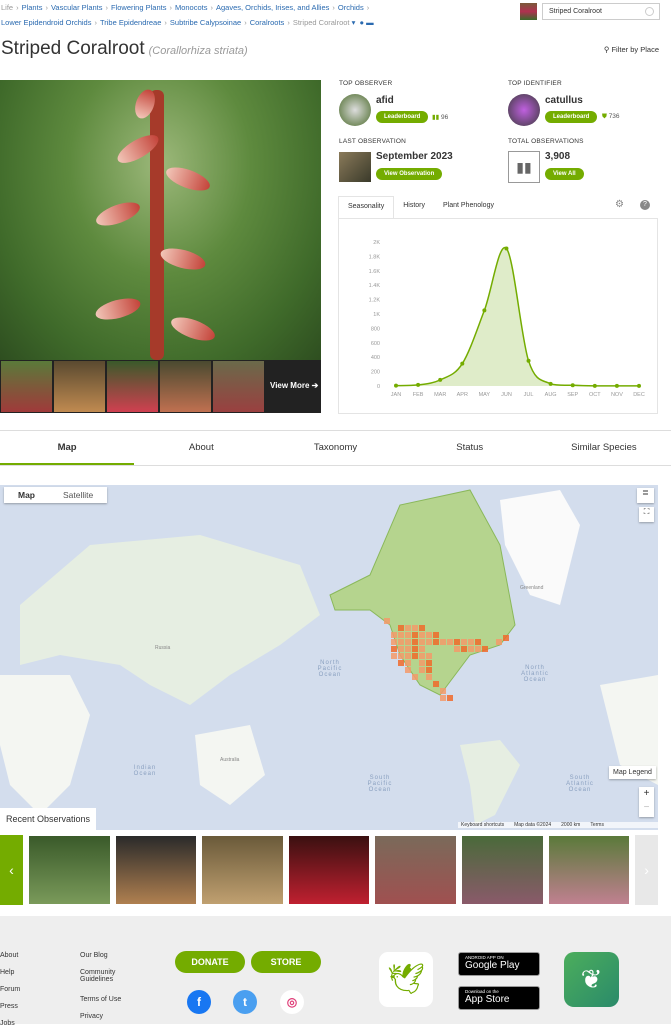 Image resolution: width=671 pixels, height=1027 pixels. I want to click on map-button: Map, so click(26, 495).